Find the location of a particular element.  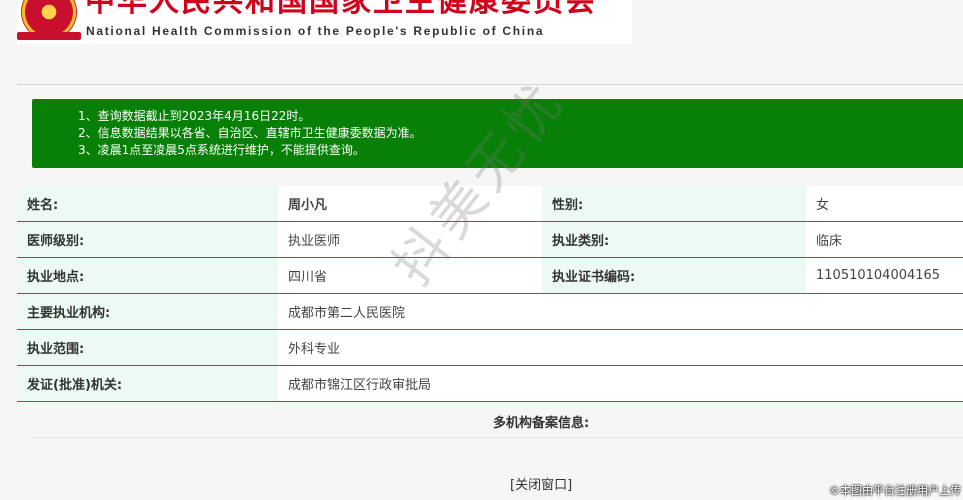

notice-item: 1、查询数据截止到2023年4月16日22时。 is located at coordinates (194, 116).